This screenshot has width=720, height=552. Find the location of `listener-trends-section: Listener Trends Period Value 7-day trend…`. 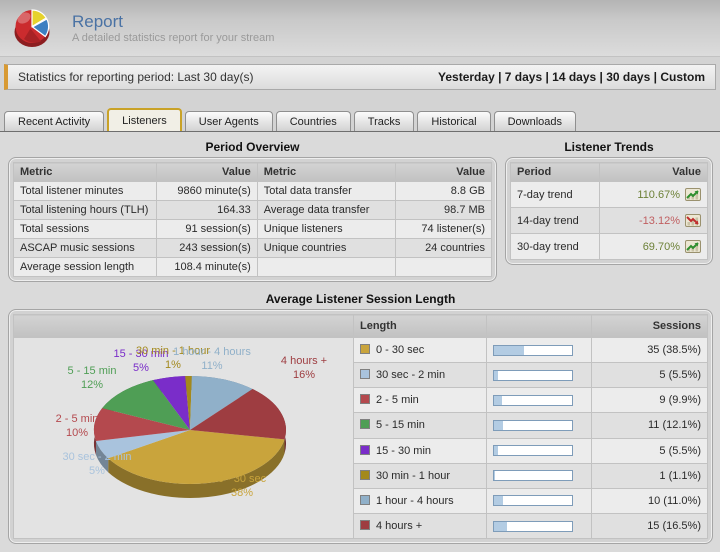

listener-trends-section: Listener Trends Period Value 7-day trend… is located at coordinates (609, 199).